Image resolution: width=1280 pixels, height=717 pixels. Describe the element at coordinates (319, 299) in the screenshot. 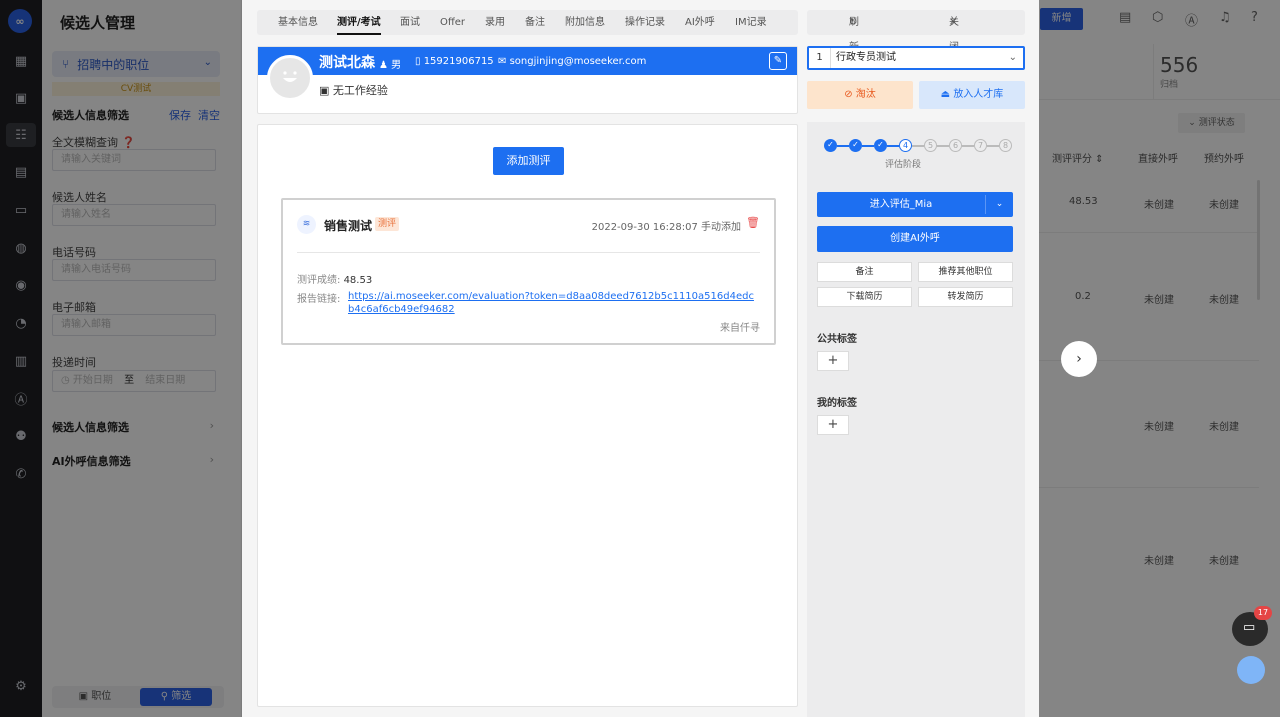

I see `report-link-label: 报告链接:` at that location.